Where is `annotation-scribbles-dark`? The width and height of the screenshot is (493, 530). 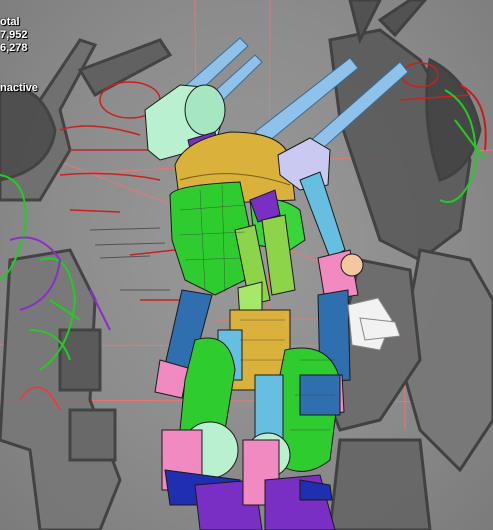
annotation-scribbles-dark is located at coordinates (129, 259).